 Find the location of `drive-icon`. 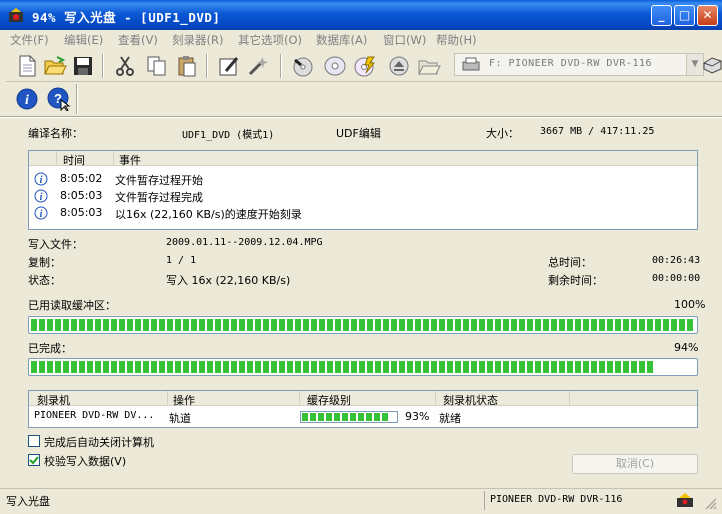

drive-icon is located at coordinates (712, 66).